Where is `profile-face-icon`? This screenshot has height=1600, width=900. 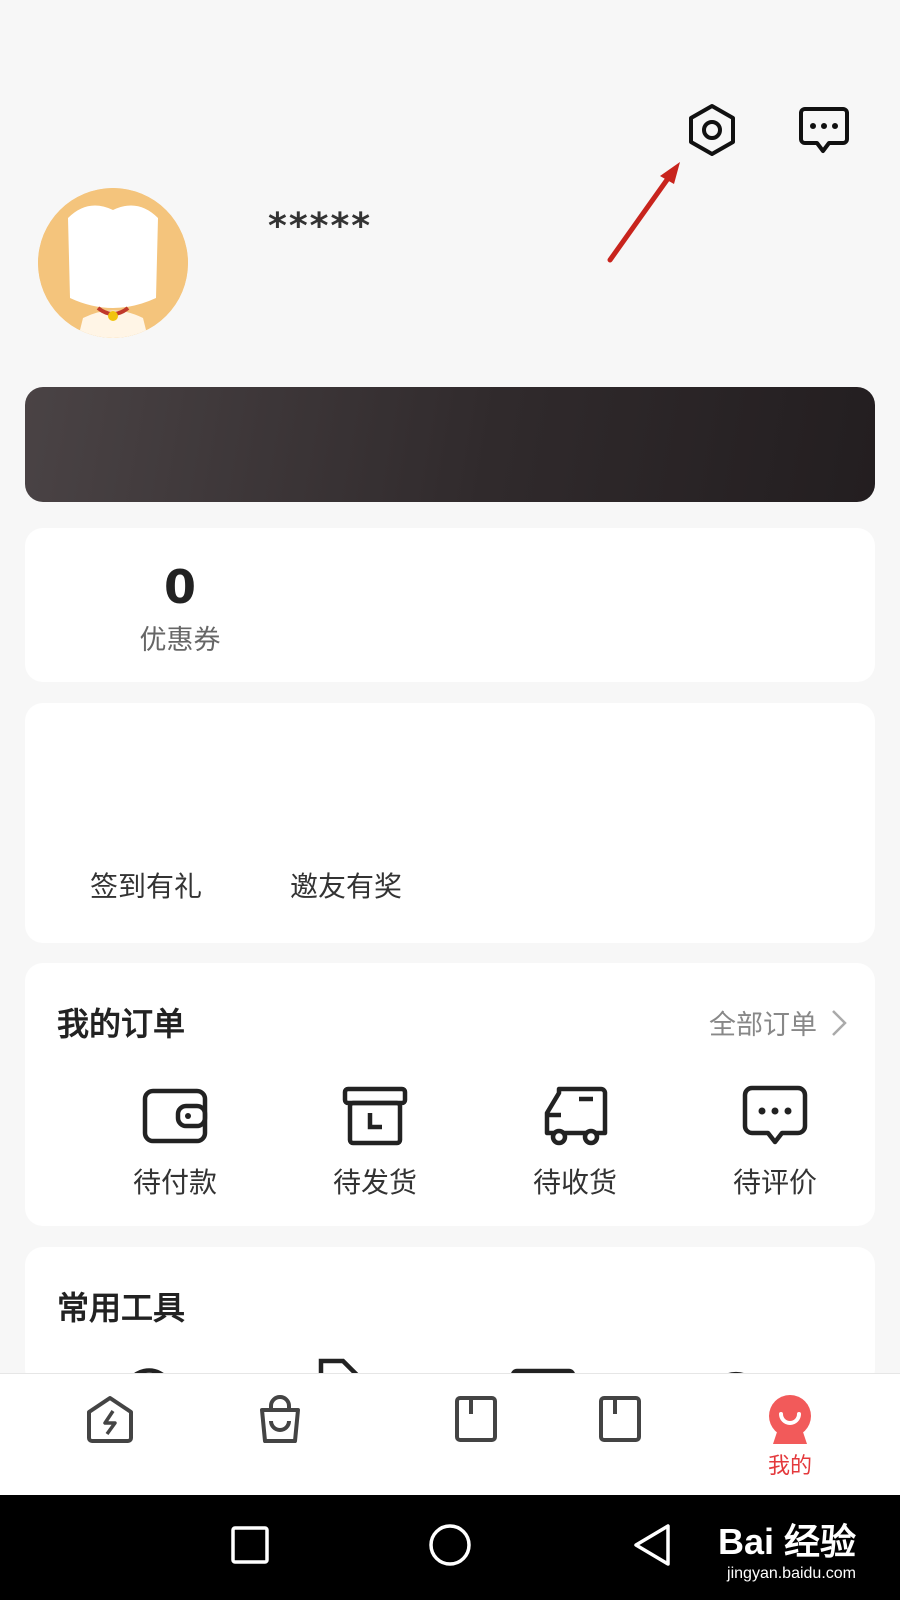
profile-face-icon is located at coordinates (790, 1419).